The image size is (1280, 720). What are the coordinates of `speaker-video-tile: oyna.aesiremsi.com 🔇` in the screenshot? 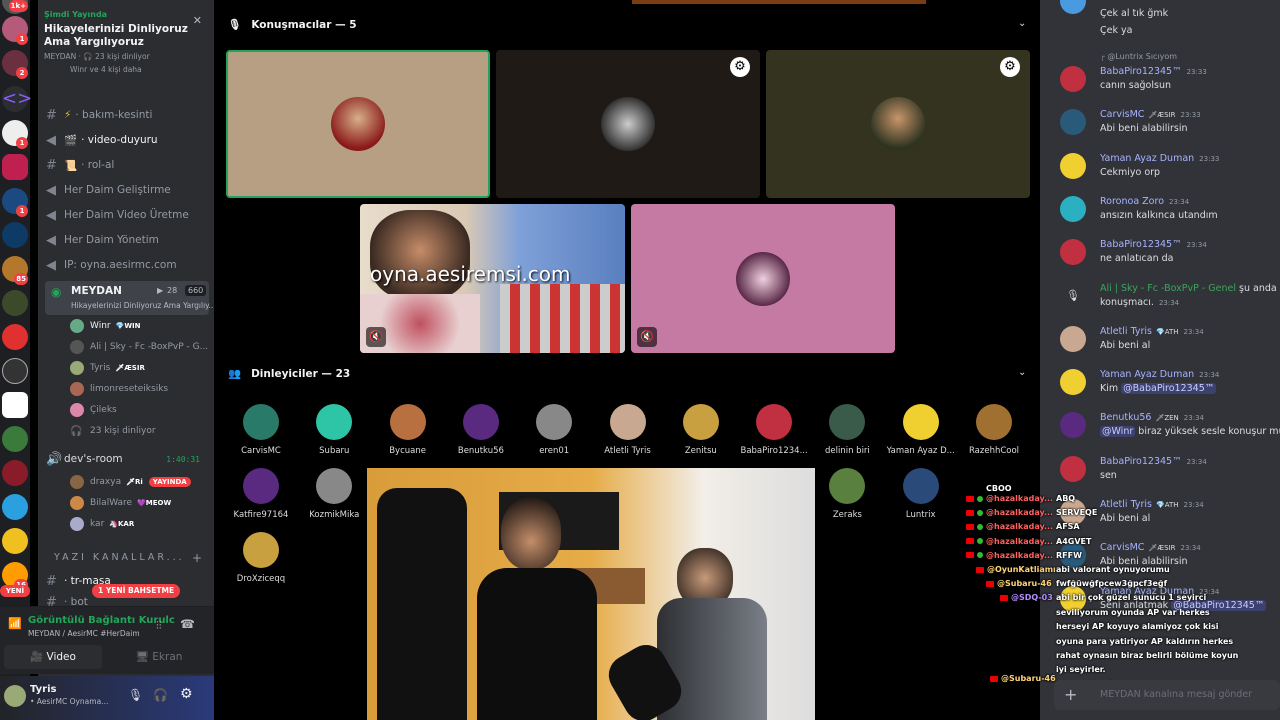 It's located at (492, 278).